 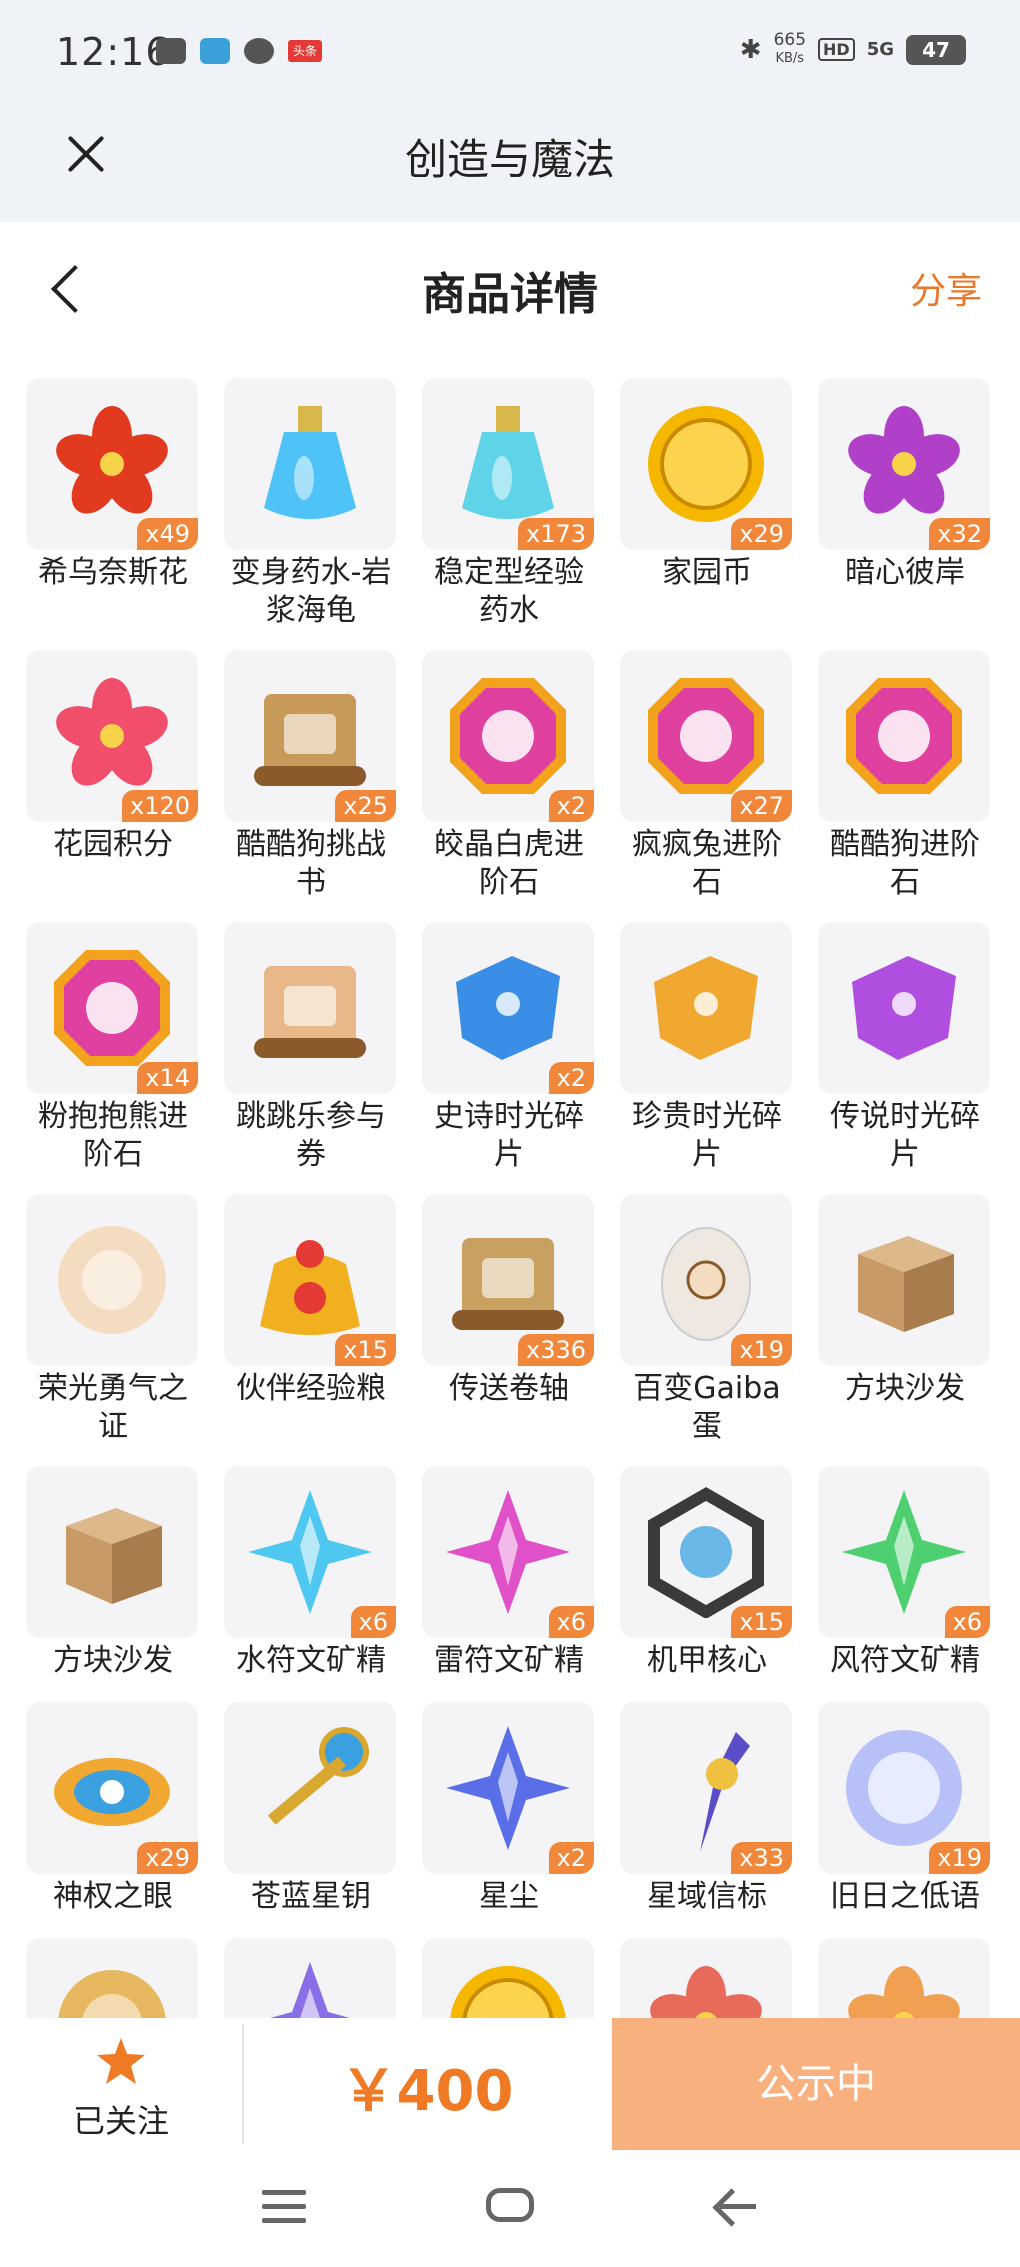 I want to click on item-card: x6 风符文矿精, so click(x=905, y=1573).